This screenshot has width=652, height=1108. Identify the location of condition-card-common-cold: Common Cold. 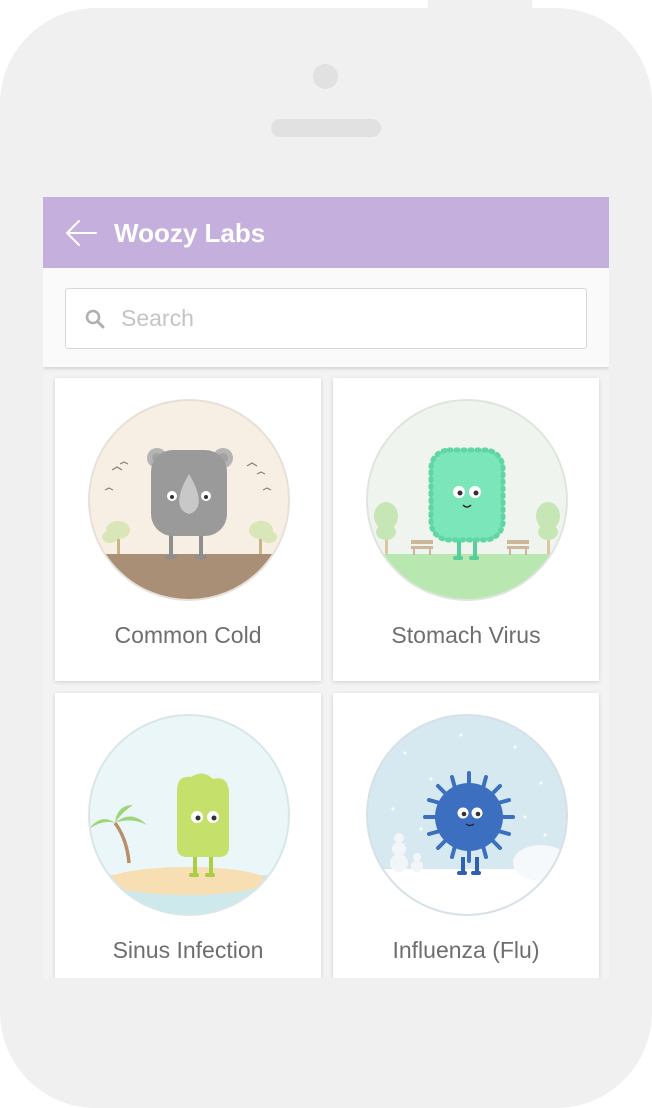
(188, 529).